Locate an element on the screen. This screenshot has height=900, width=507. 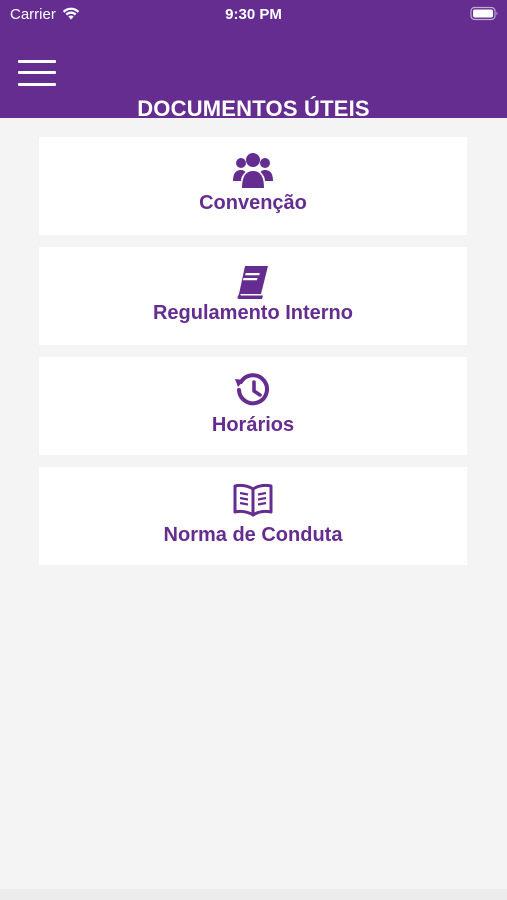
history-clock-icon is located at coordinates (253, 390).